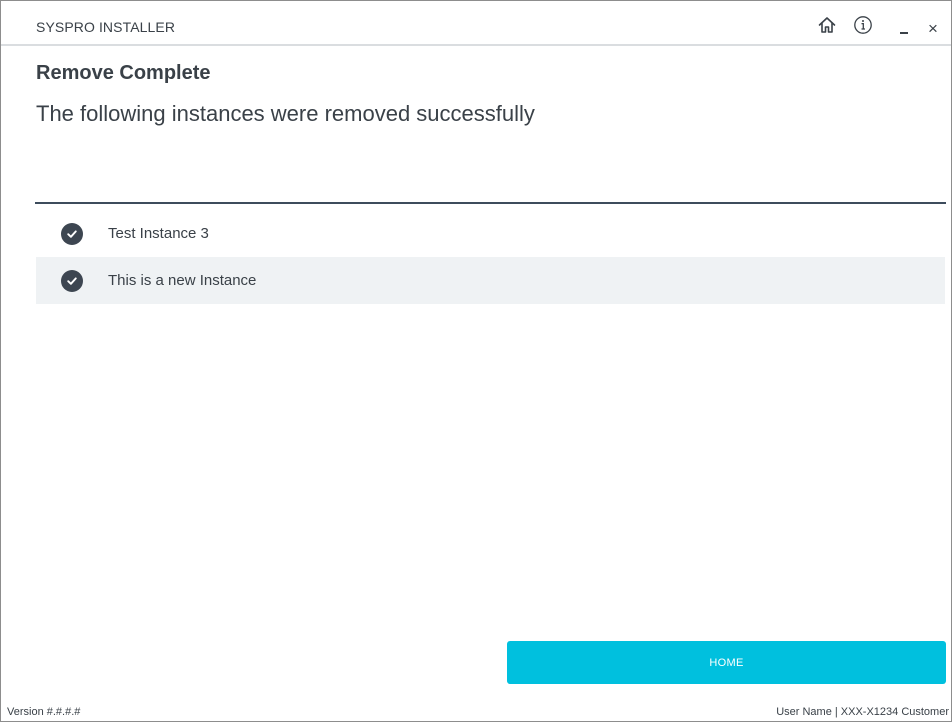 The image size is (952, 722). What do you see at coordinates (490, 233) in the screenshot?
I see `list-item: Test Instance 3` at bounding box center [490, 233].